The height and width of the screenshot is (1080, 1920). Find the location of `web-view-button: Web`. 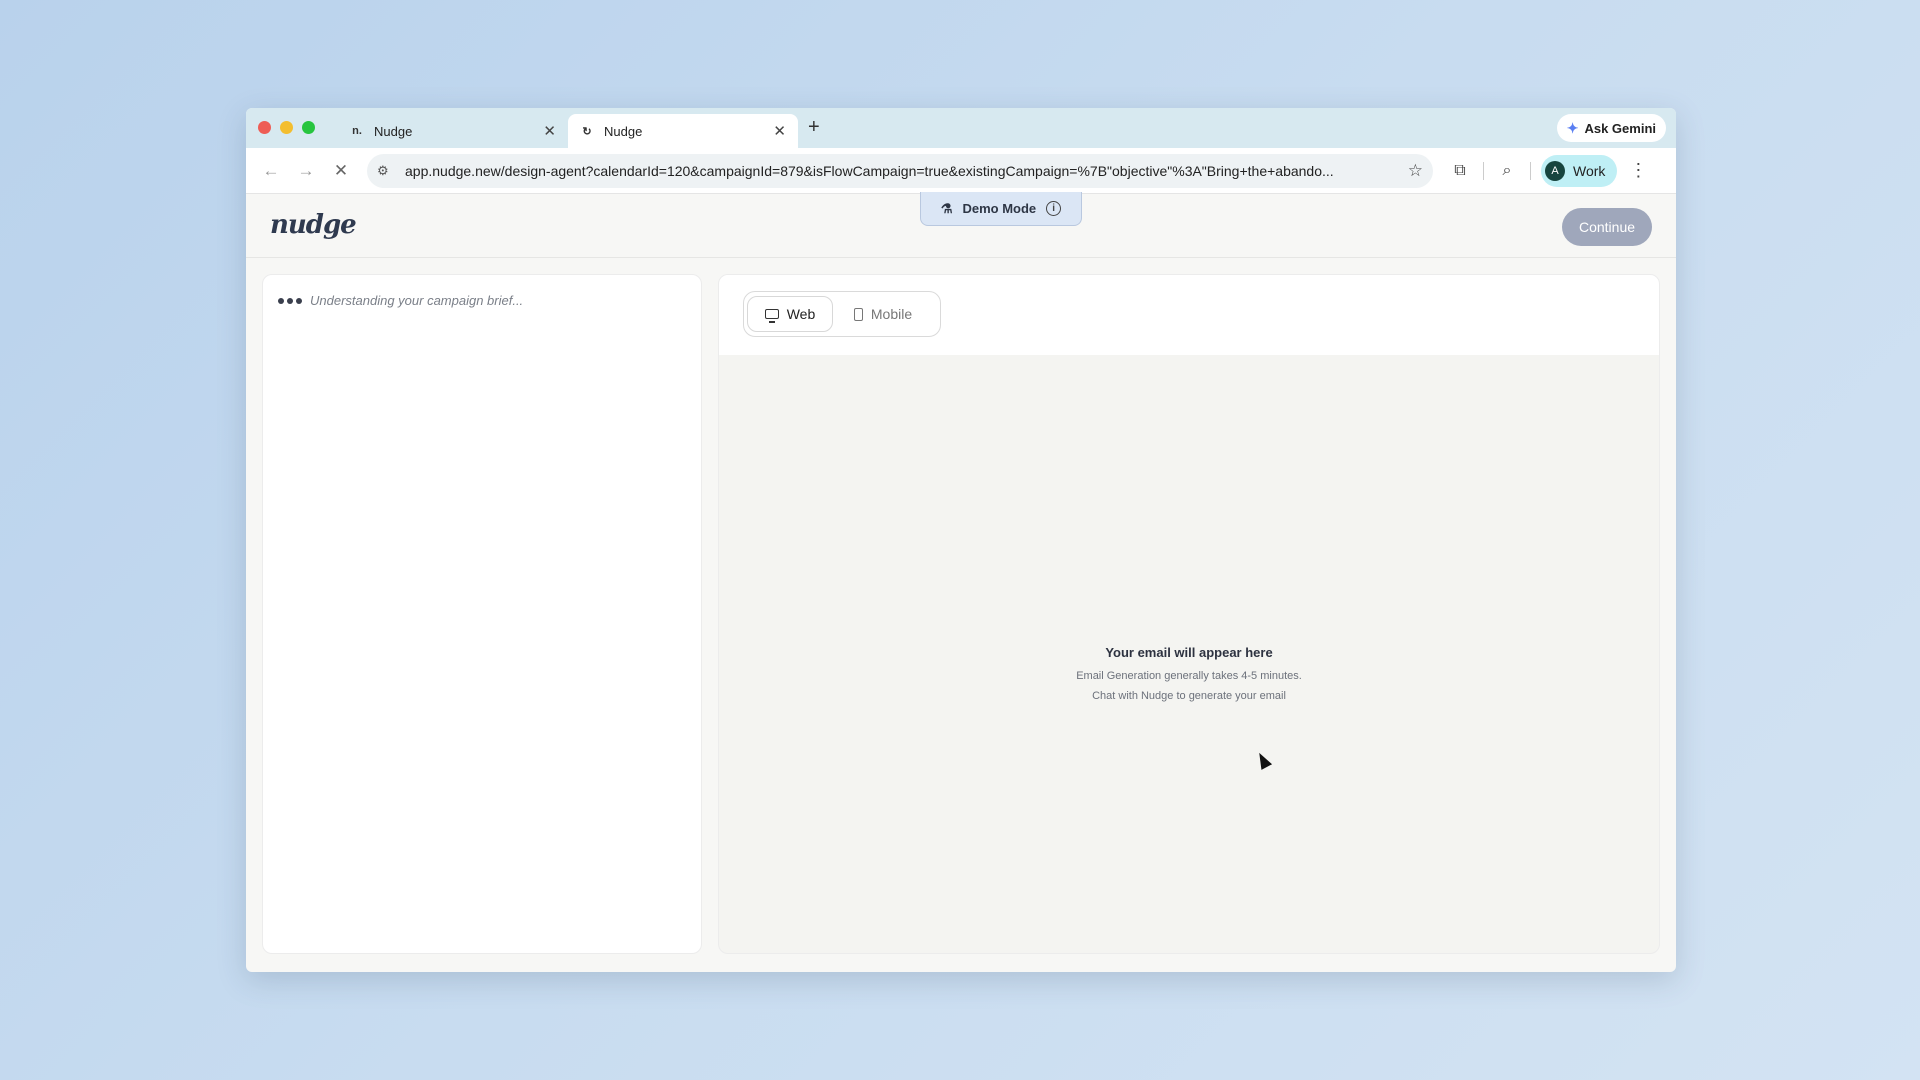

web-view-button: Web is located at coordinates (790, 314).